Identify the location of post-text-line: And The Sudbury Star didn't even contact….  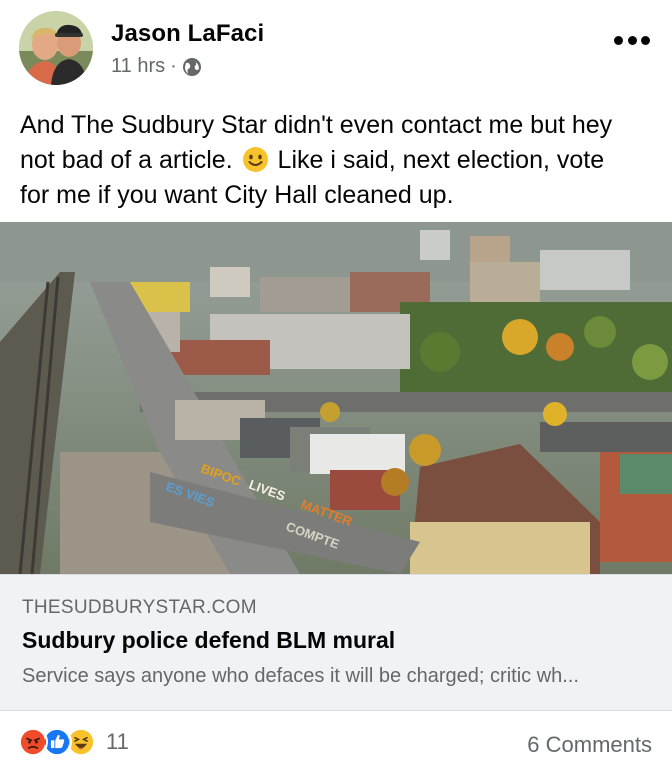
(316, 125).